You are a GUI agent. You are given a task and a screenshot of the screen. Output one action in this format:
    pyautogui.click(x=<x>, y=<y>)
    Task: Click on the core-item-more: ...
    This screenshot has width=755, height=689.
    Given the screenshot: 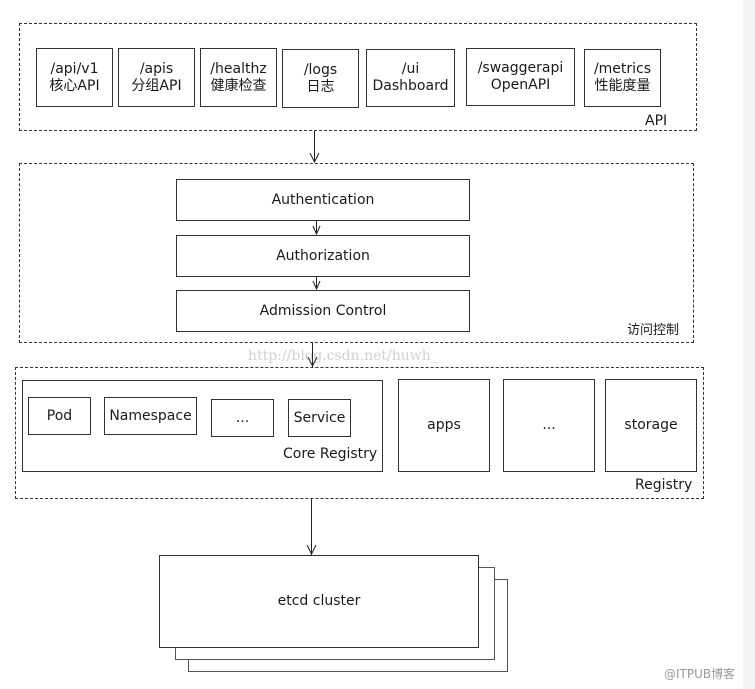 What is the action you would take?
    pyautogui.click(x=242, y=418)
    